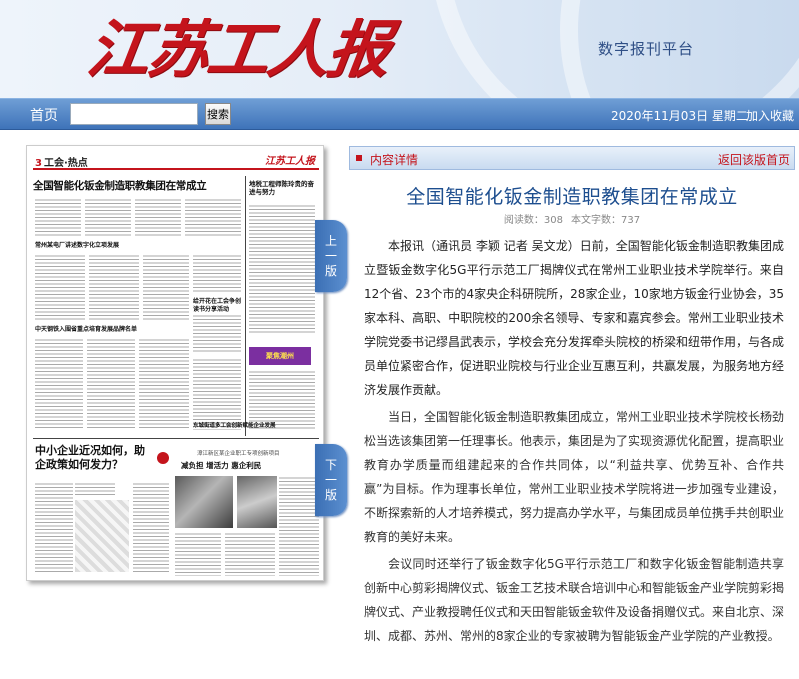 The width and height of the screenshot is (799, 679). Describe the element at coordinates (221, 465) in the screenshot. I see `page-feature-subtitle: 减负担 增活力 惠企利民` at that location.